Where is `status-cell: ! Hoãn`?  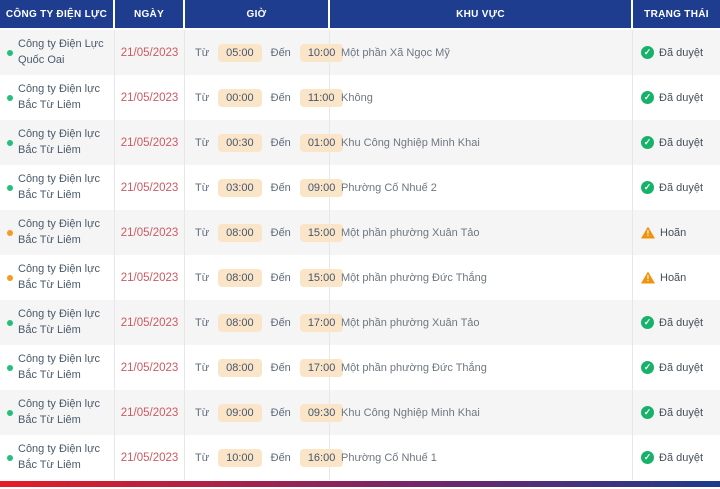
status-cell: ! Hoãn is located at coordinates (676, 277).